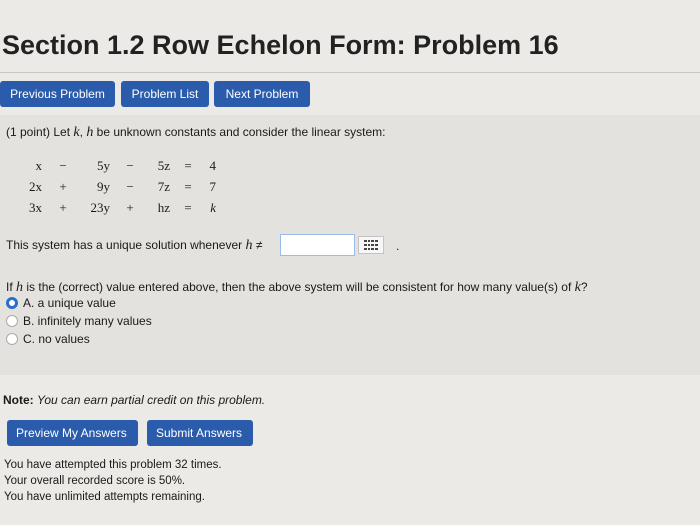 This screenshot has width=700, height=525. I want to click on previous-problem-button: Previous Problem, so click(57, 94).